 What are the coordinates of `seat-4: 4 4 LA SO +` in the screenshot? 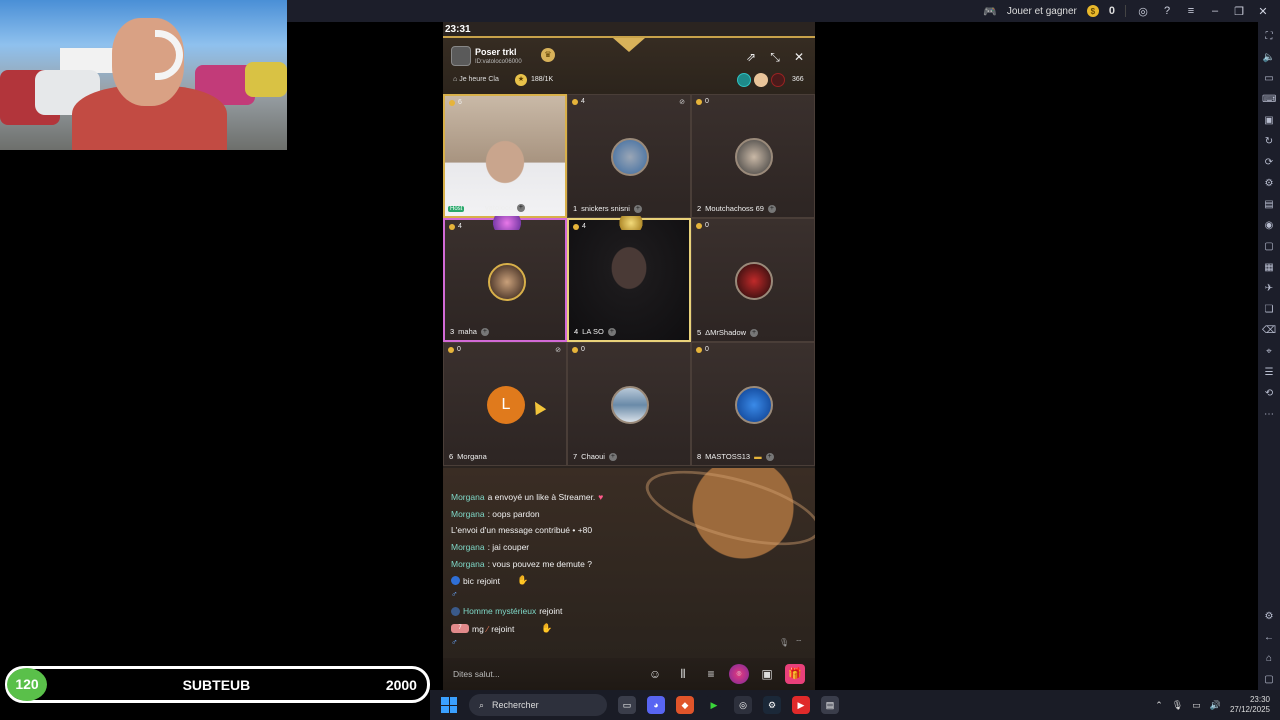 It's located at (629, 279).